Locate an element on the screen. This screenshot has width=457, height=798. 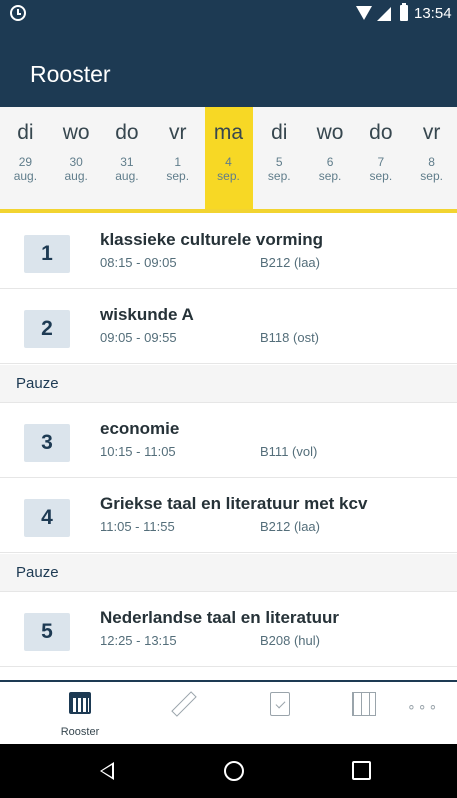
day-number: 7 is located at coordinates (381, 162).